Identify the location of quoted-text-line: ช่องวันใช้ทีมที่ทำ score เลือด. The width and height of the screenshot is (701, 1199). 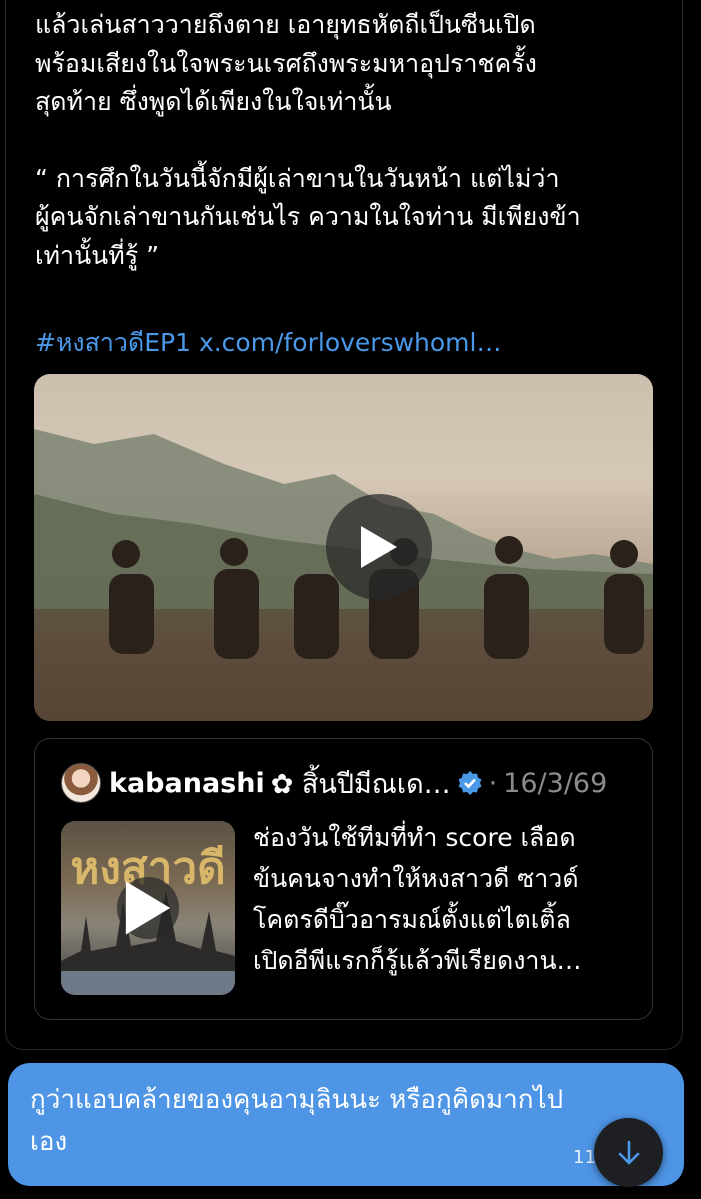
(414, 837).